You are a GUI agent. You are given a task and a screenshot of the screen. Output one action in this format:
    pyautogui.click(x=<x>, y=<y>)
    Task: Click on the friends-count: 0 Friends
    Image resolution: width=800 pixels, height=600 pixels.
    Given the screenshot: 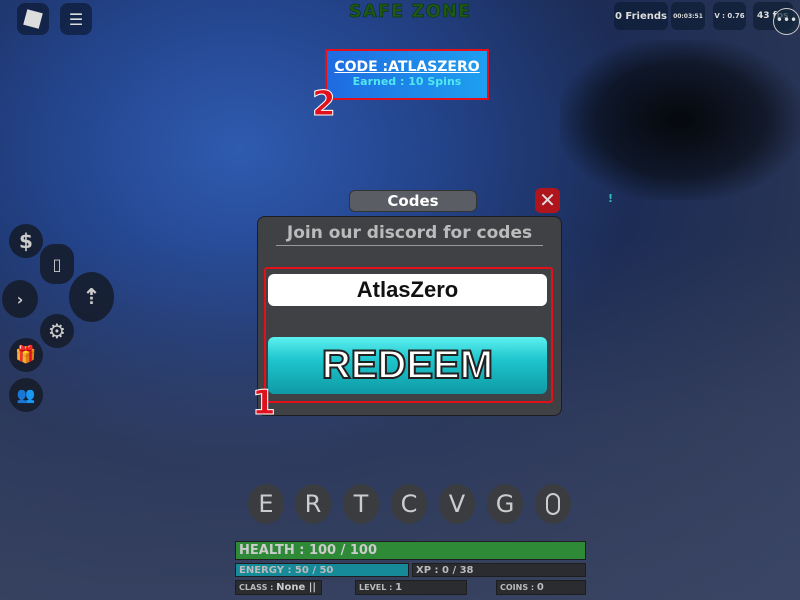 What is the action you would take?
    pyautogui.click(x=641, y=16)
    